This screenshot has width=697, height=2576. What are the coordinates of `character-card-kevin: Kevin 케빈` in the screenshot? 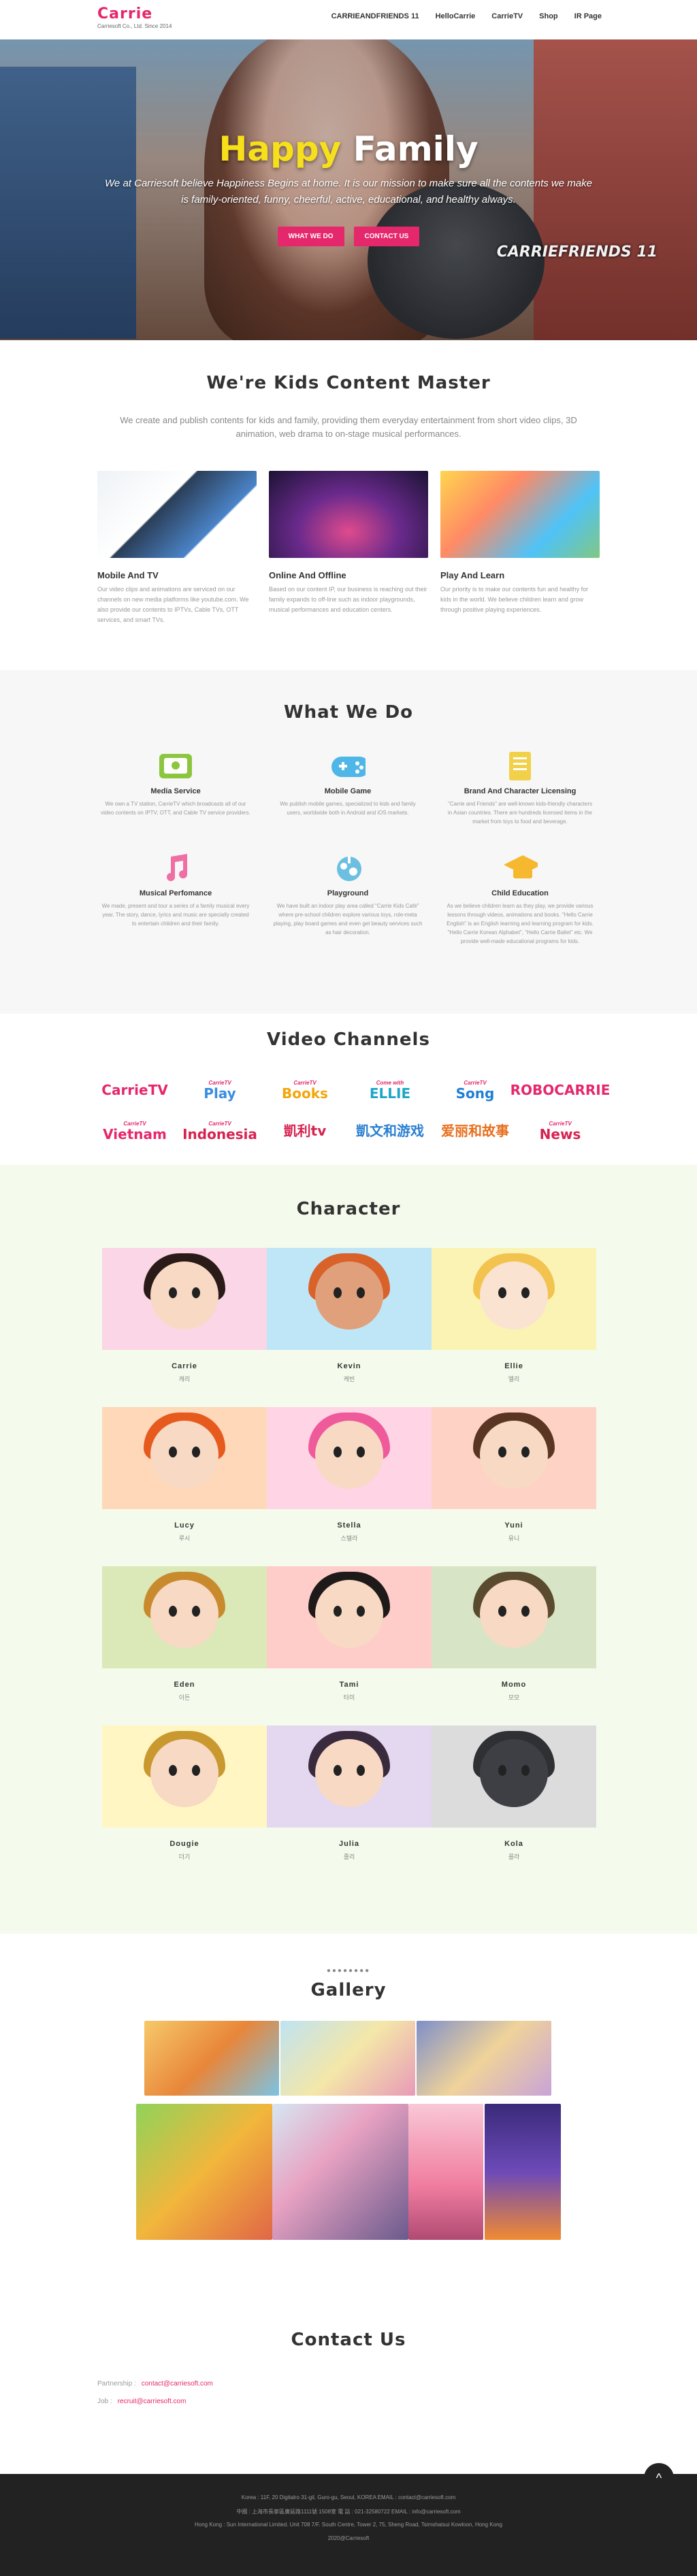 It's located at (349, 1316).